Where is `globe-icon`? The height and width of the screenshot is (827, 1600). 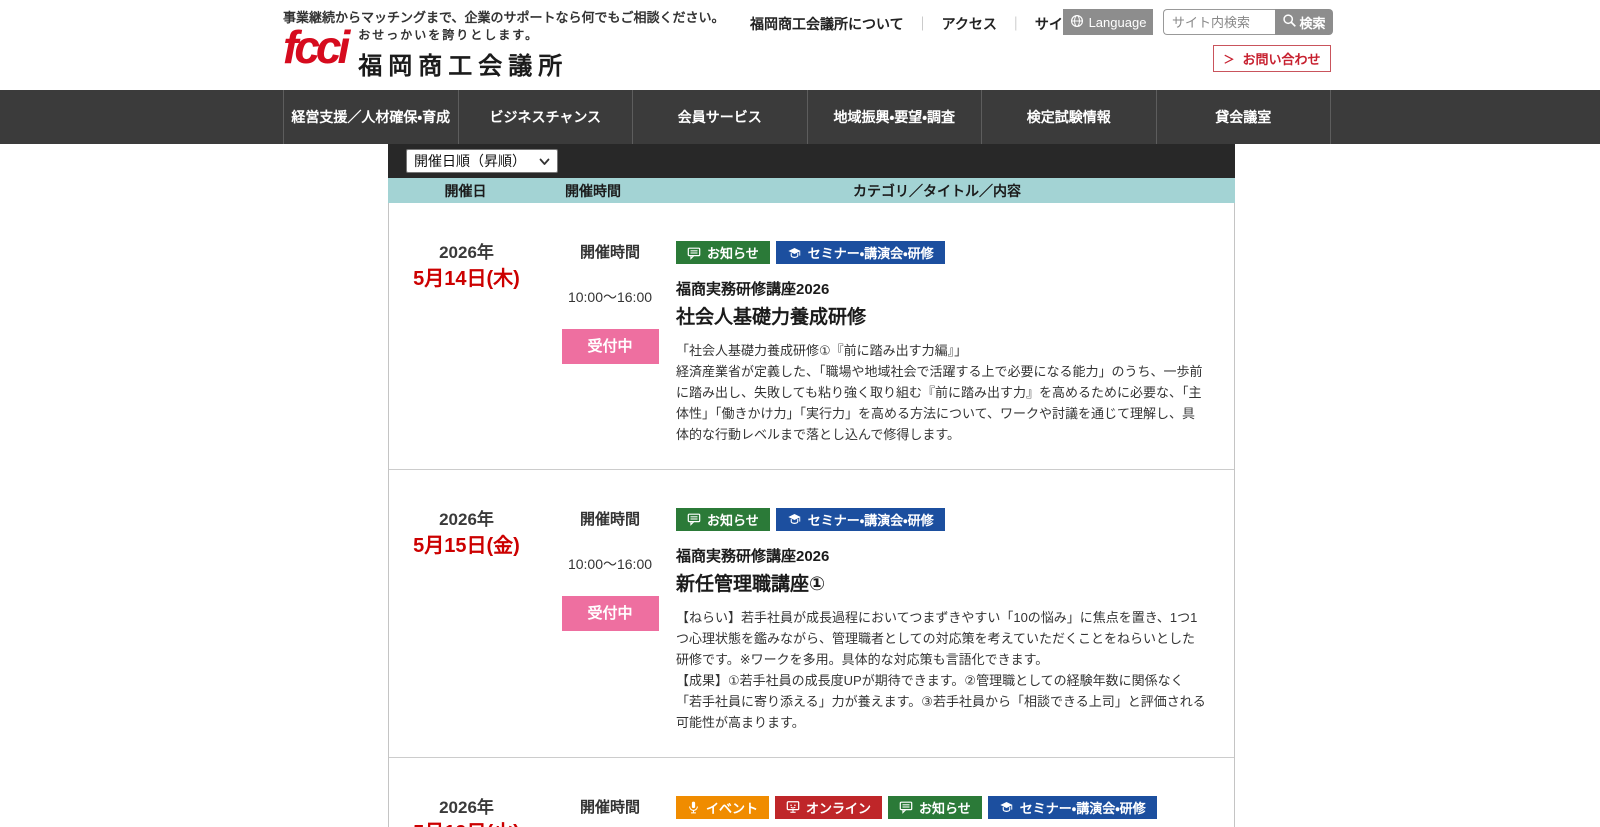 globe-icon is located at coordinates (1077, 22).